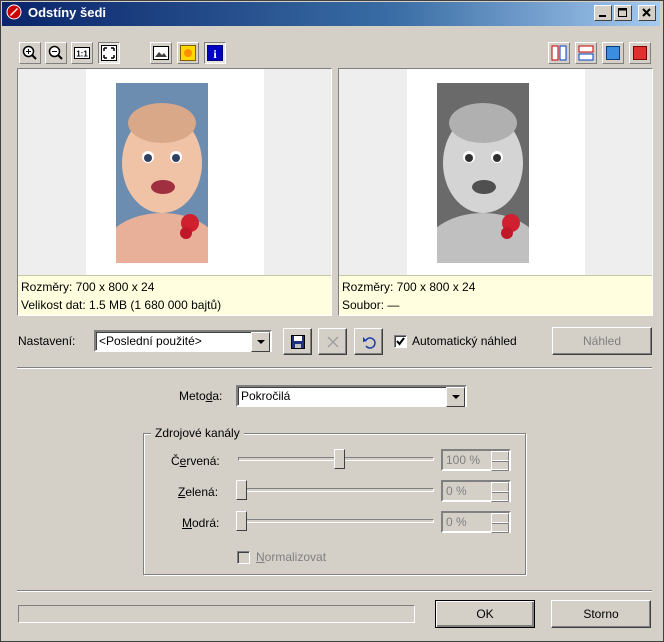  Describe the element at coordinates (485, 614) in the screenshot. I see `ok-button: OK` at that location.